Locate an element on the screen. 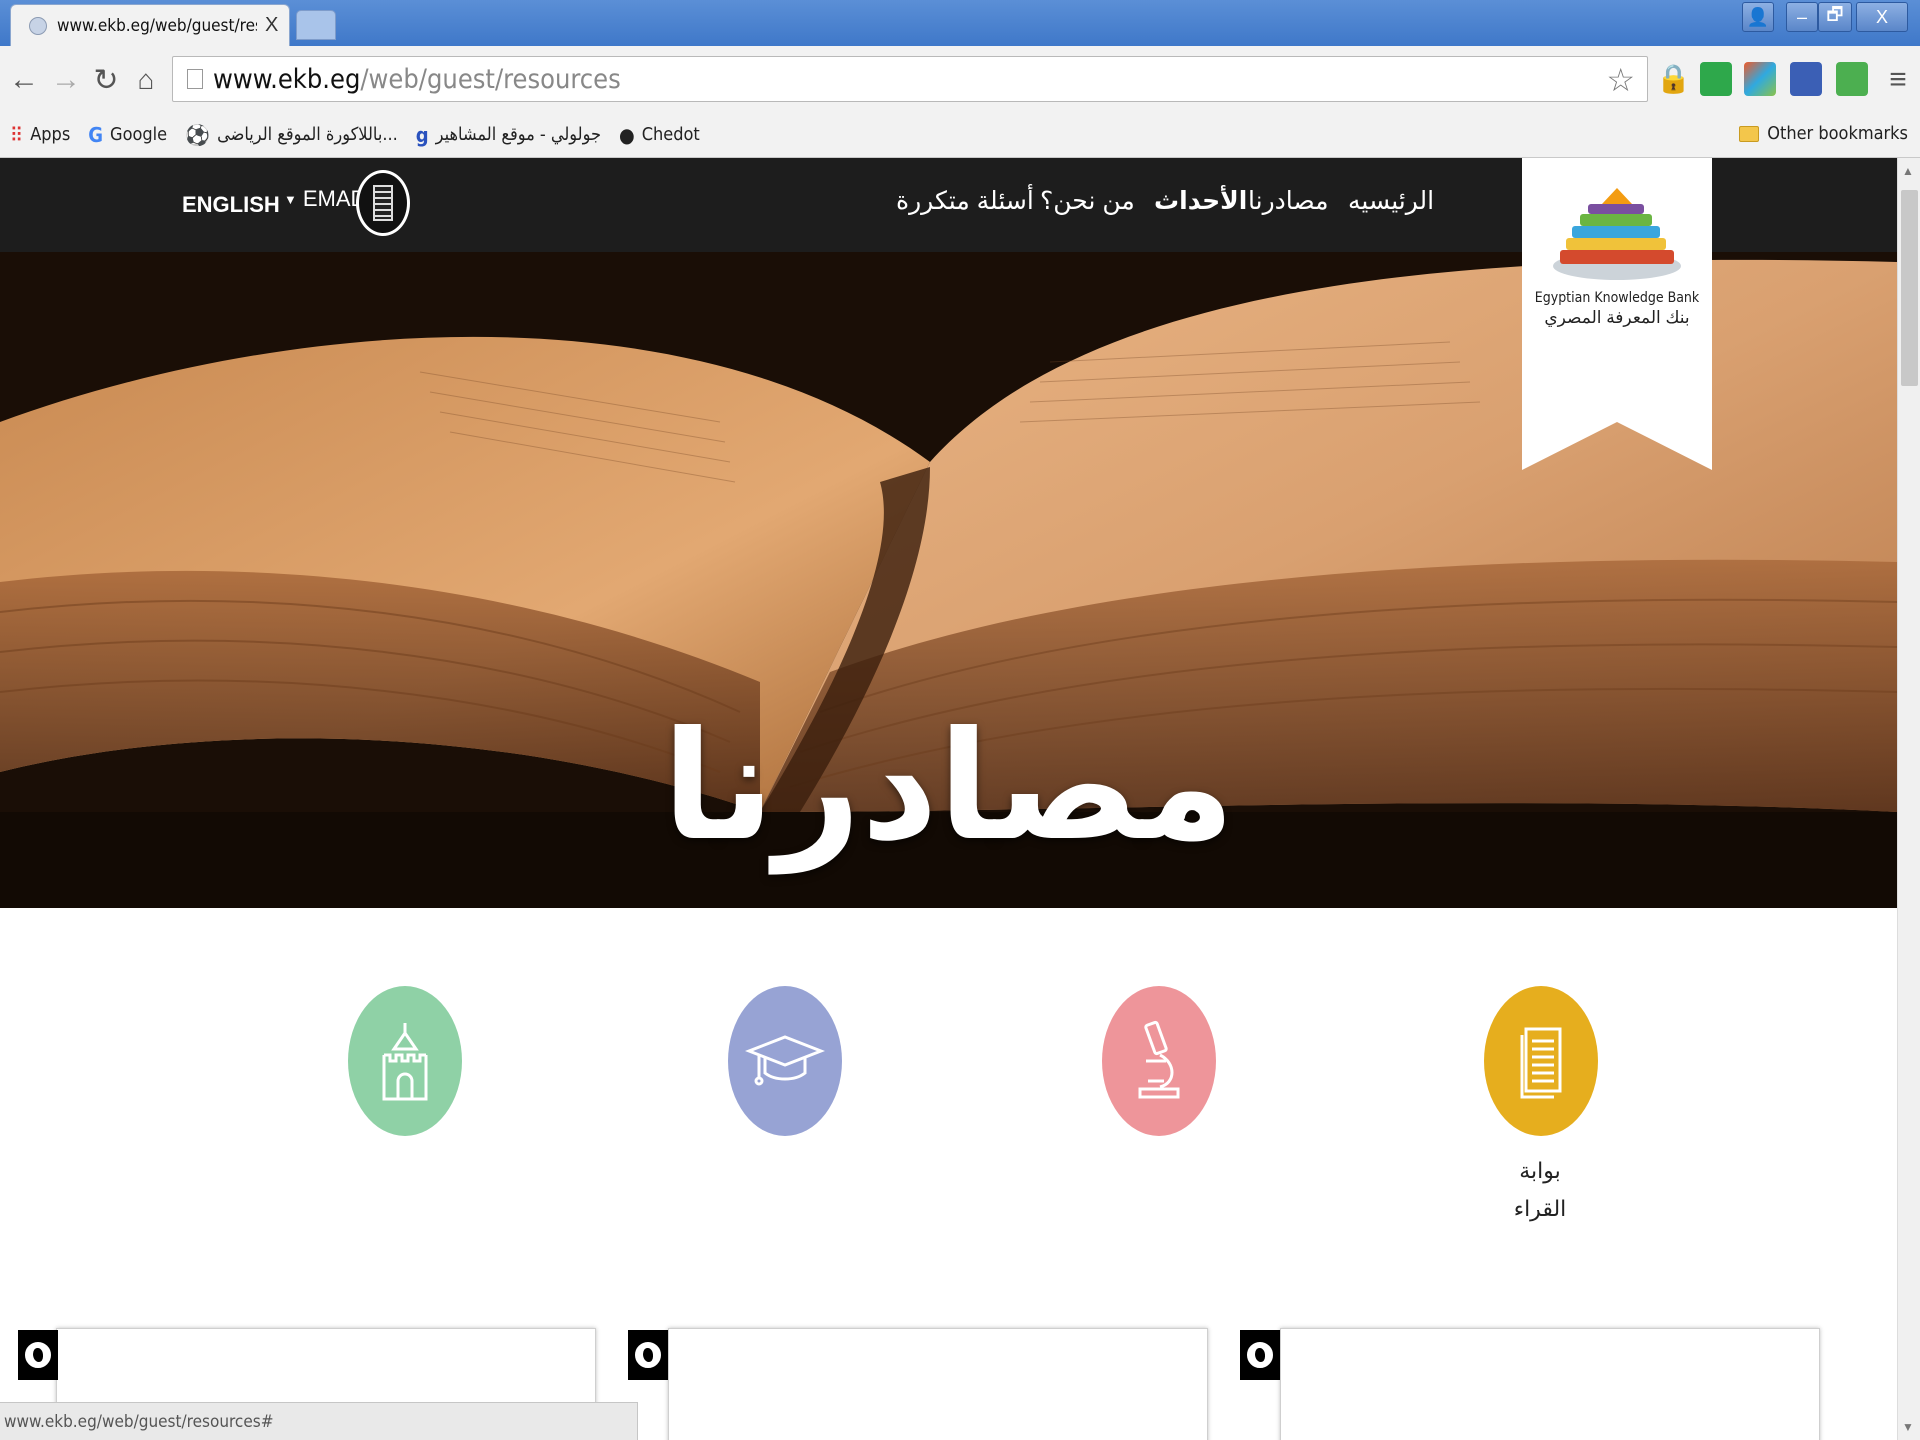 The width and height of the screenshot is (1920, 1440). castle-icon is located at coordinates (405, 1062).